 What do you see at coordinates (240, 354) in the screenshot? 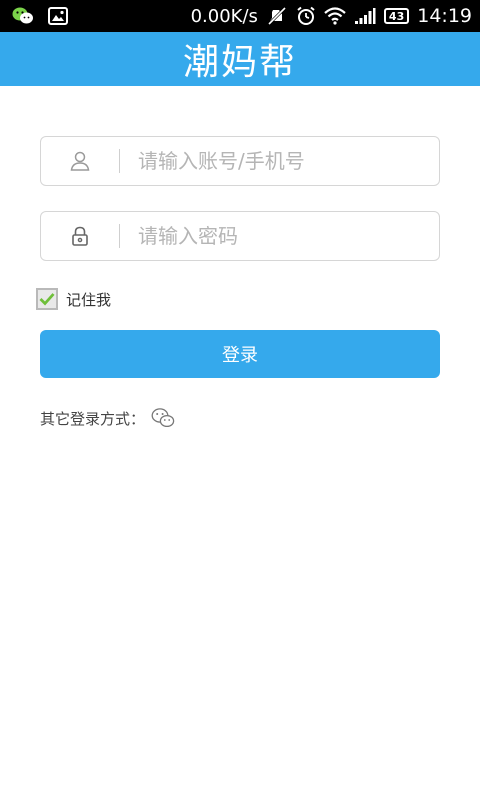
I see `login-button: 登录` at bounding box center [240, 354].